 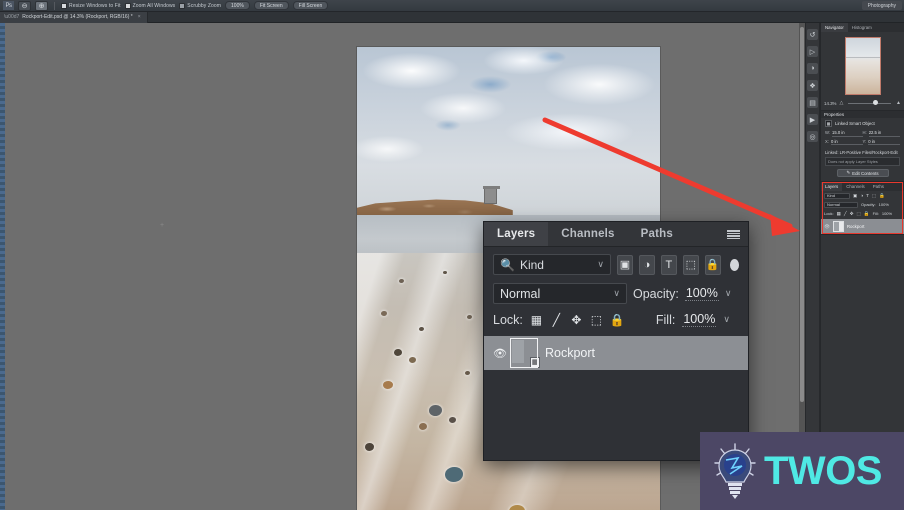 I want to click on docked-opacity-label: Opacity:, so click(x=868, y=204).